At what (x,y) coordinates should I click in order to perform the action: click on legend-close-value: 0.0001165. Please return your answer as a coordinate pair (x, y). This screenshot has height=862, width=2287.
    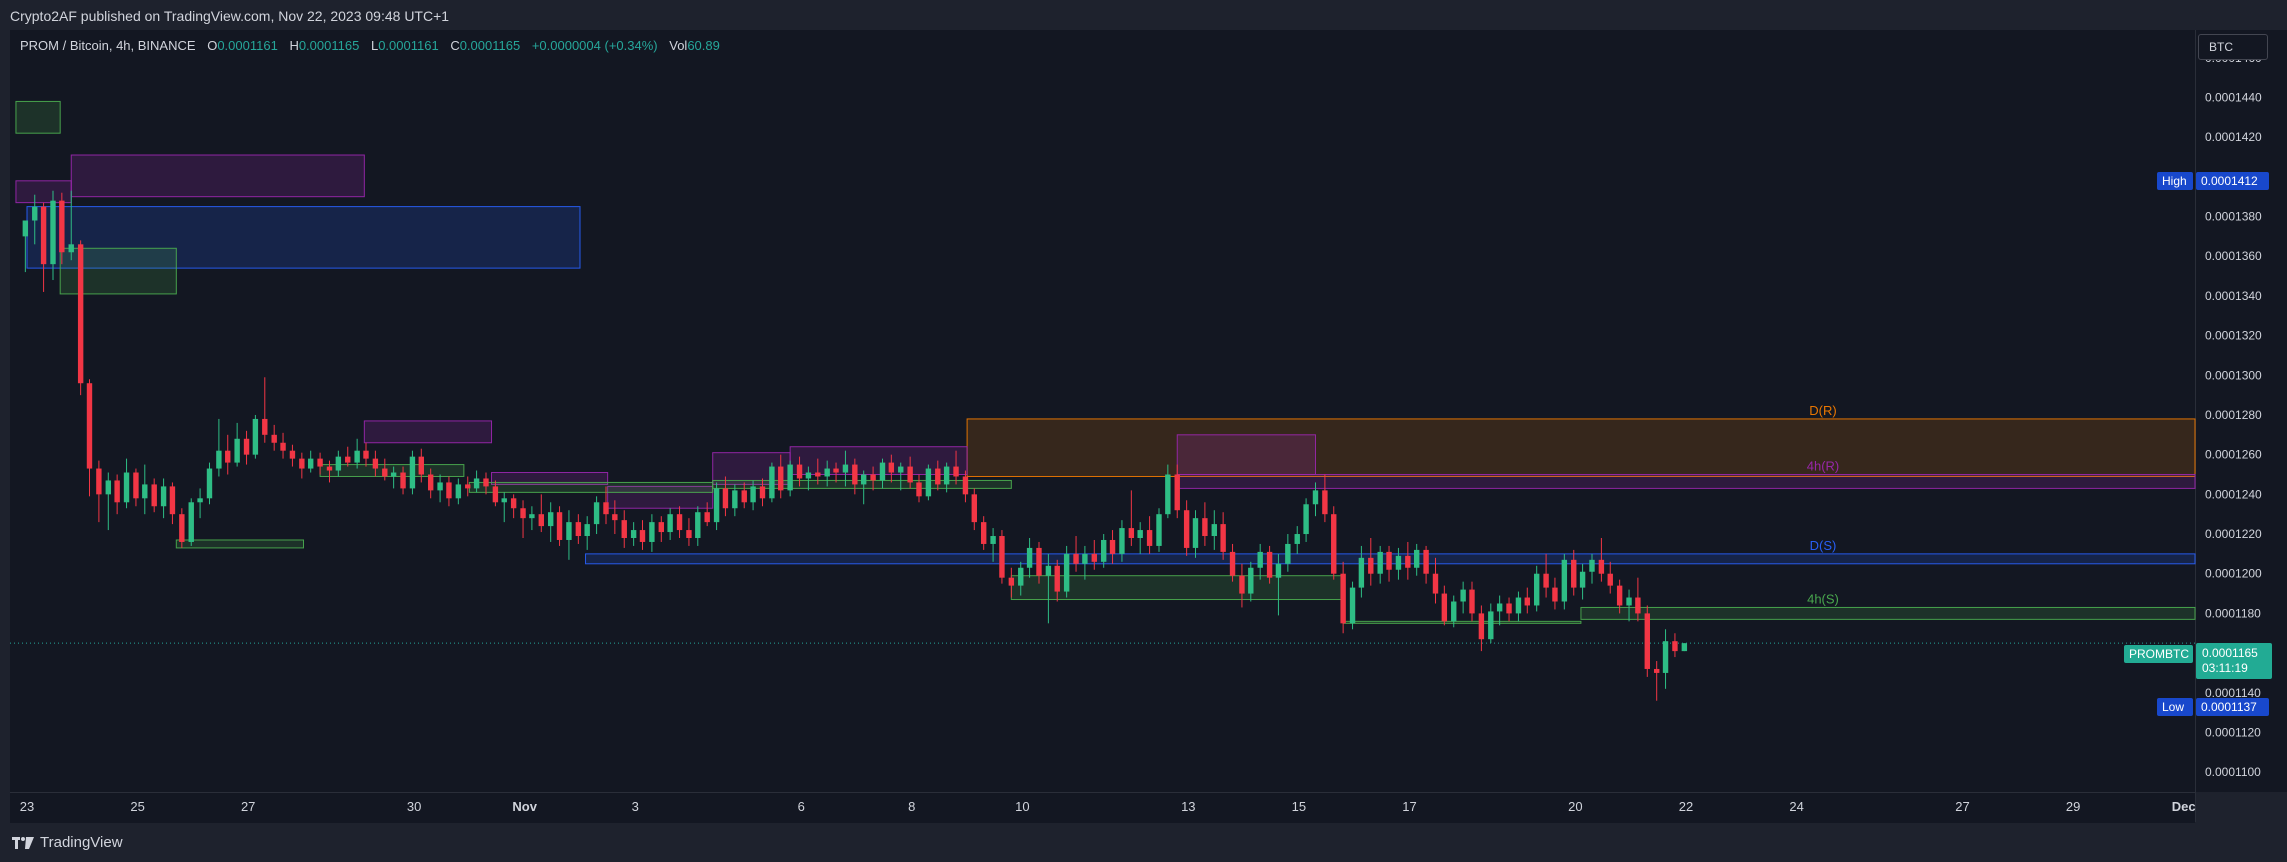
    Looking at the image, I should click on (490, 45).